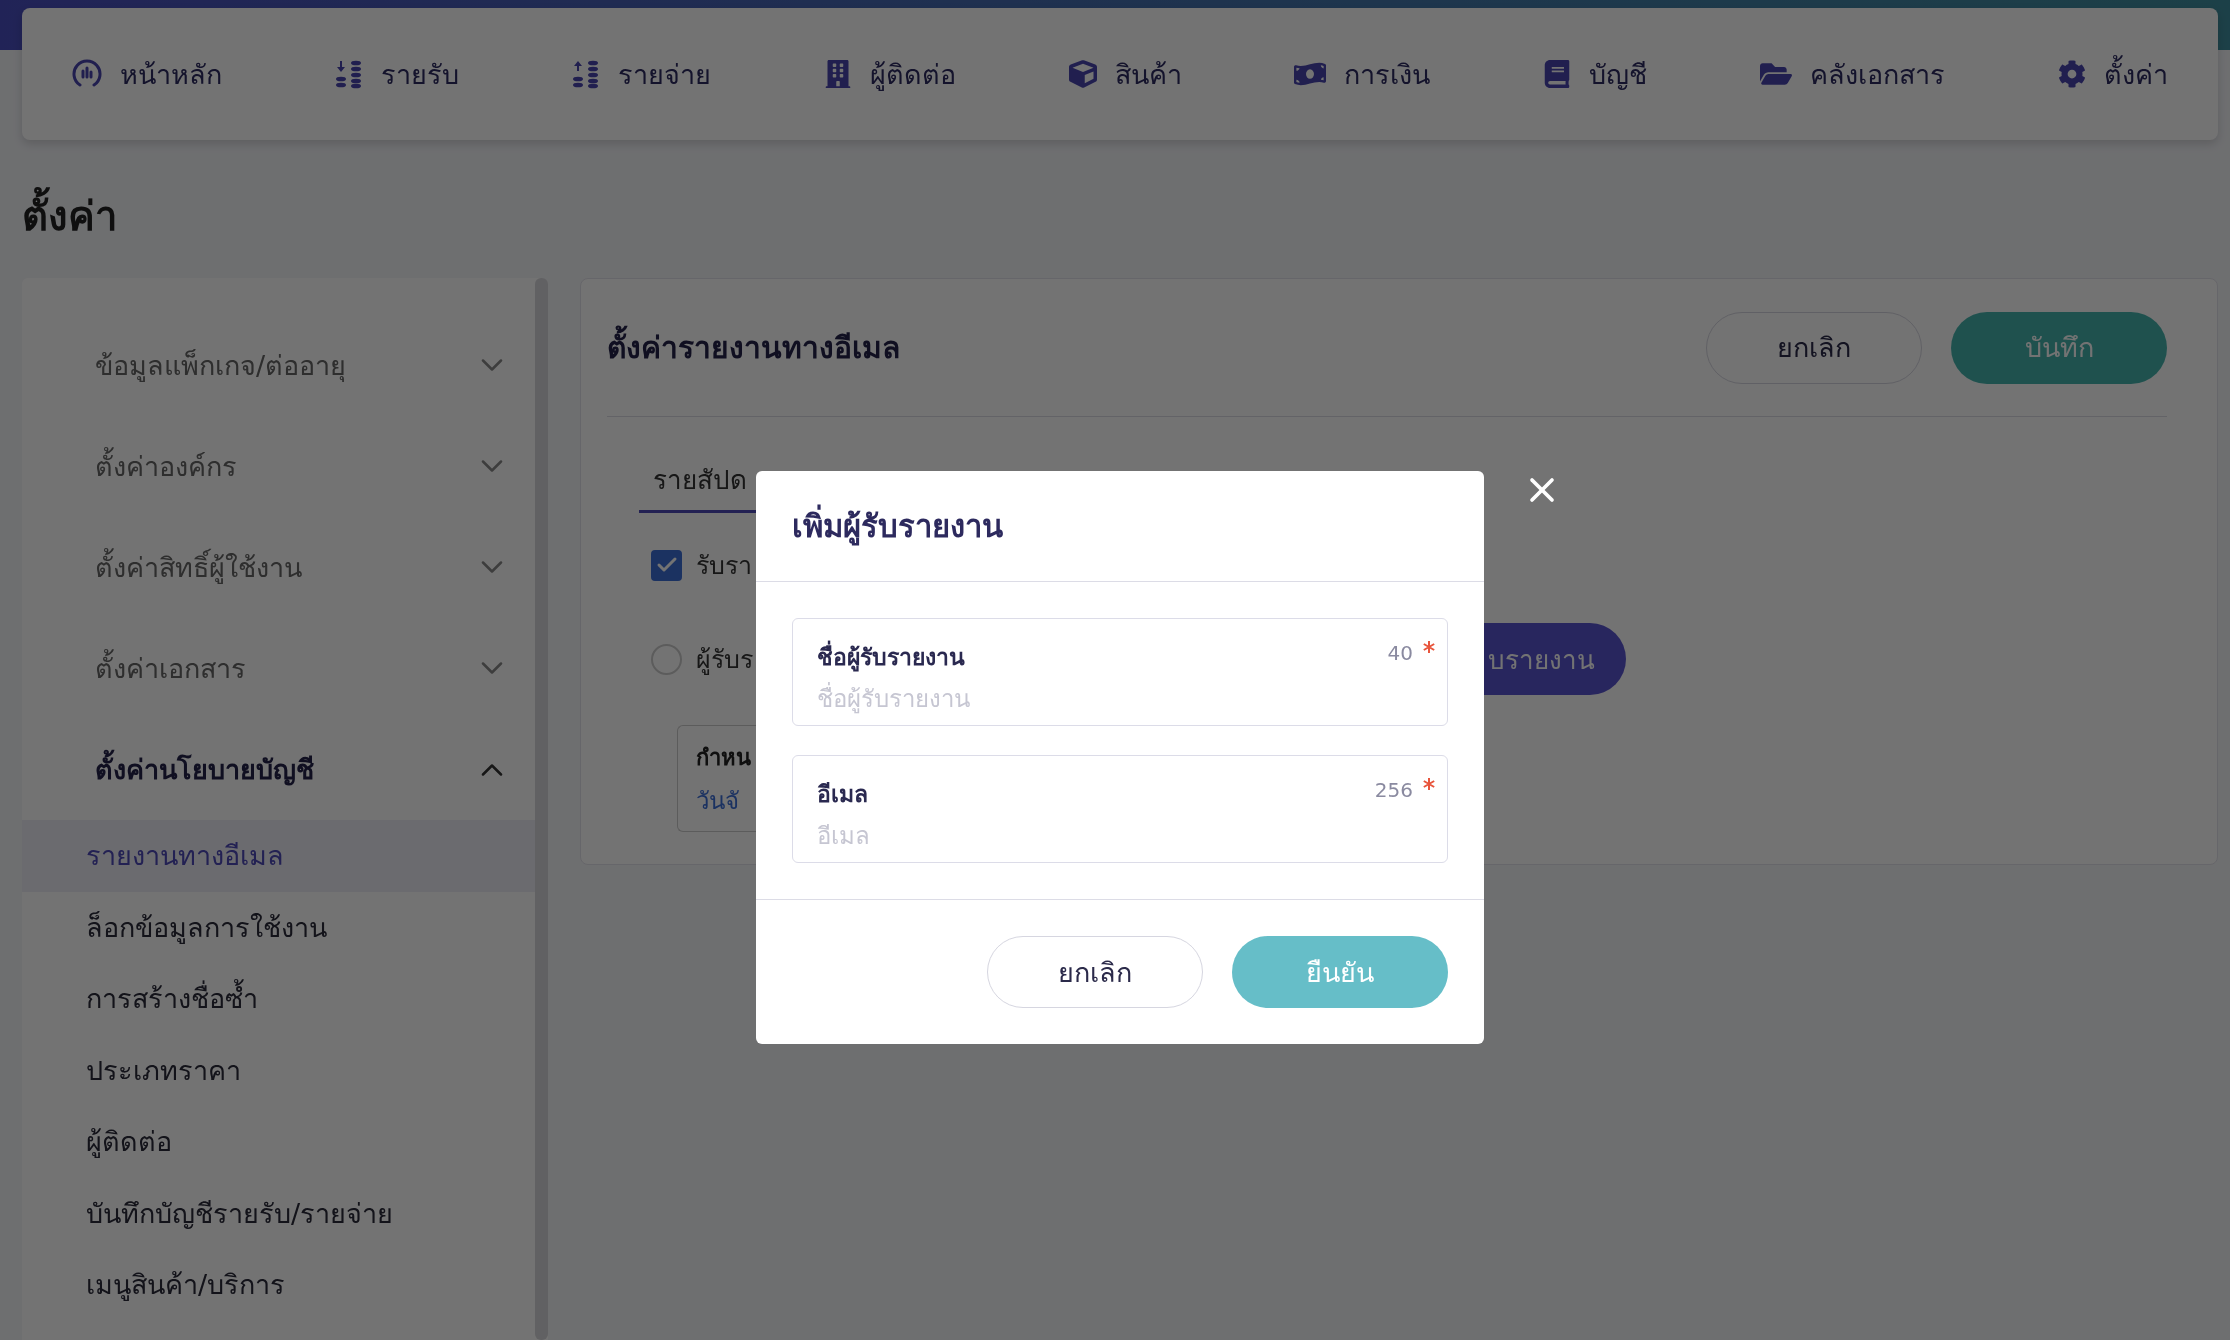  What do you see at coordinates (585, 74) in the screenshot?
I see `sort-up-icon` at bounding box center [585, 74].